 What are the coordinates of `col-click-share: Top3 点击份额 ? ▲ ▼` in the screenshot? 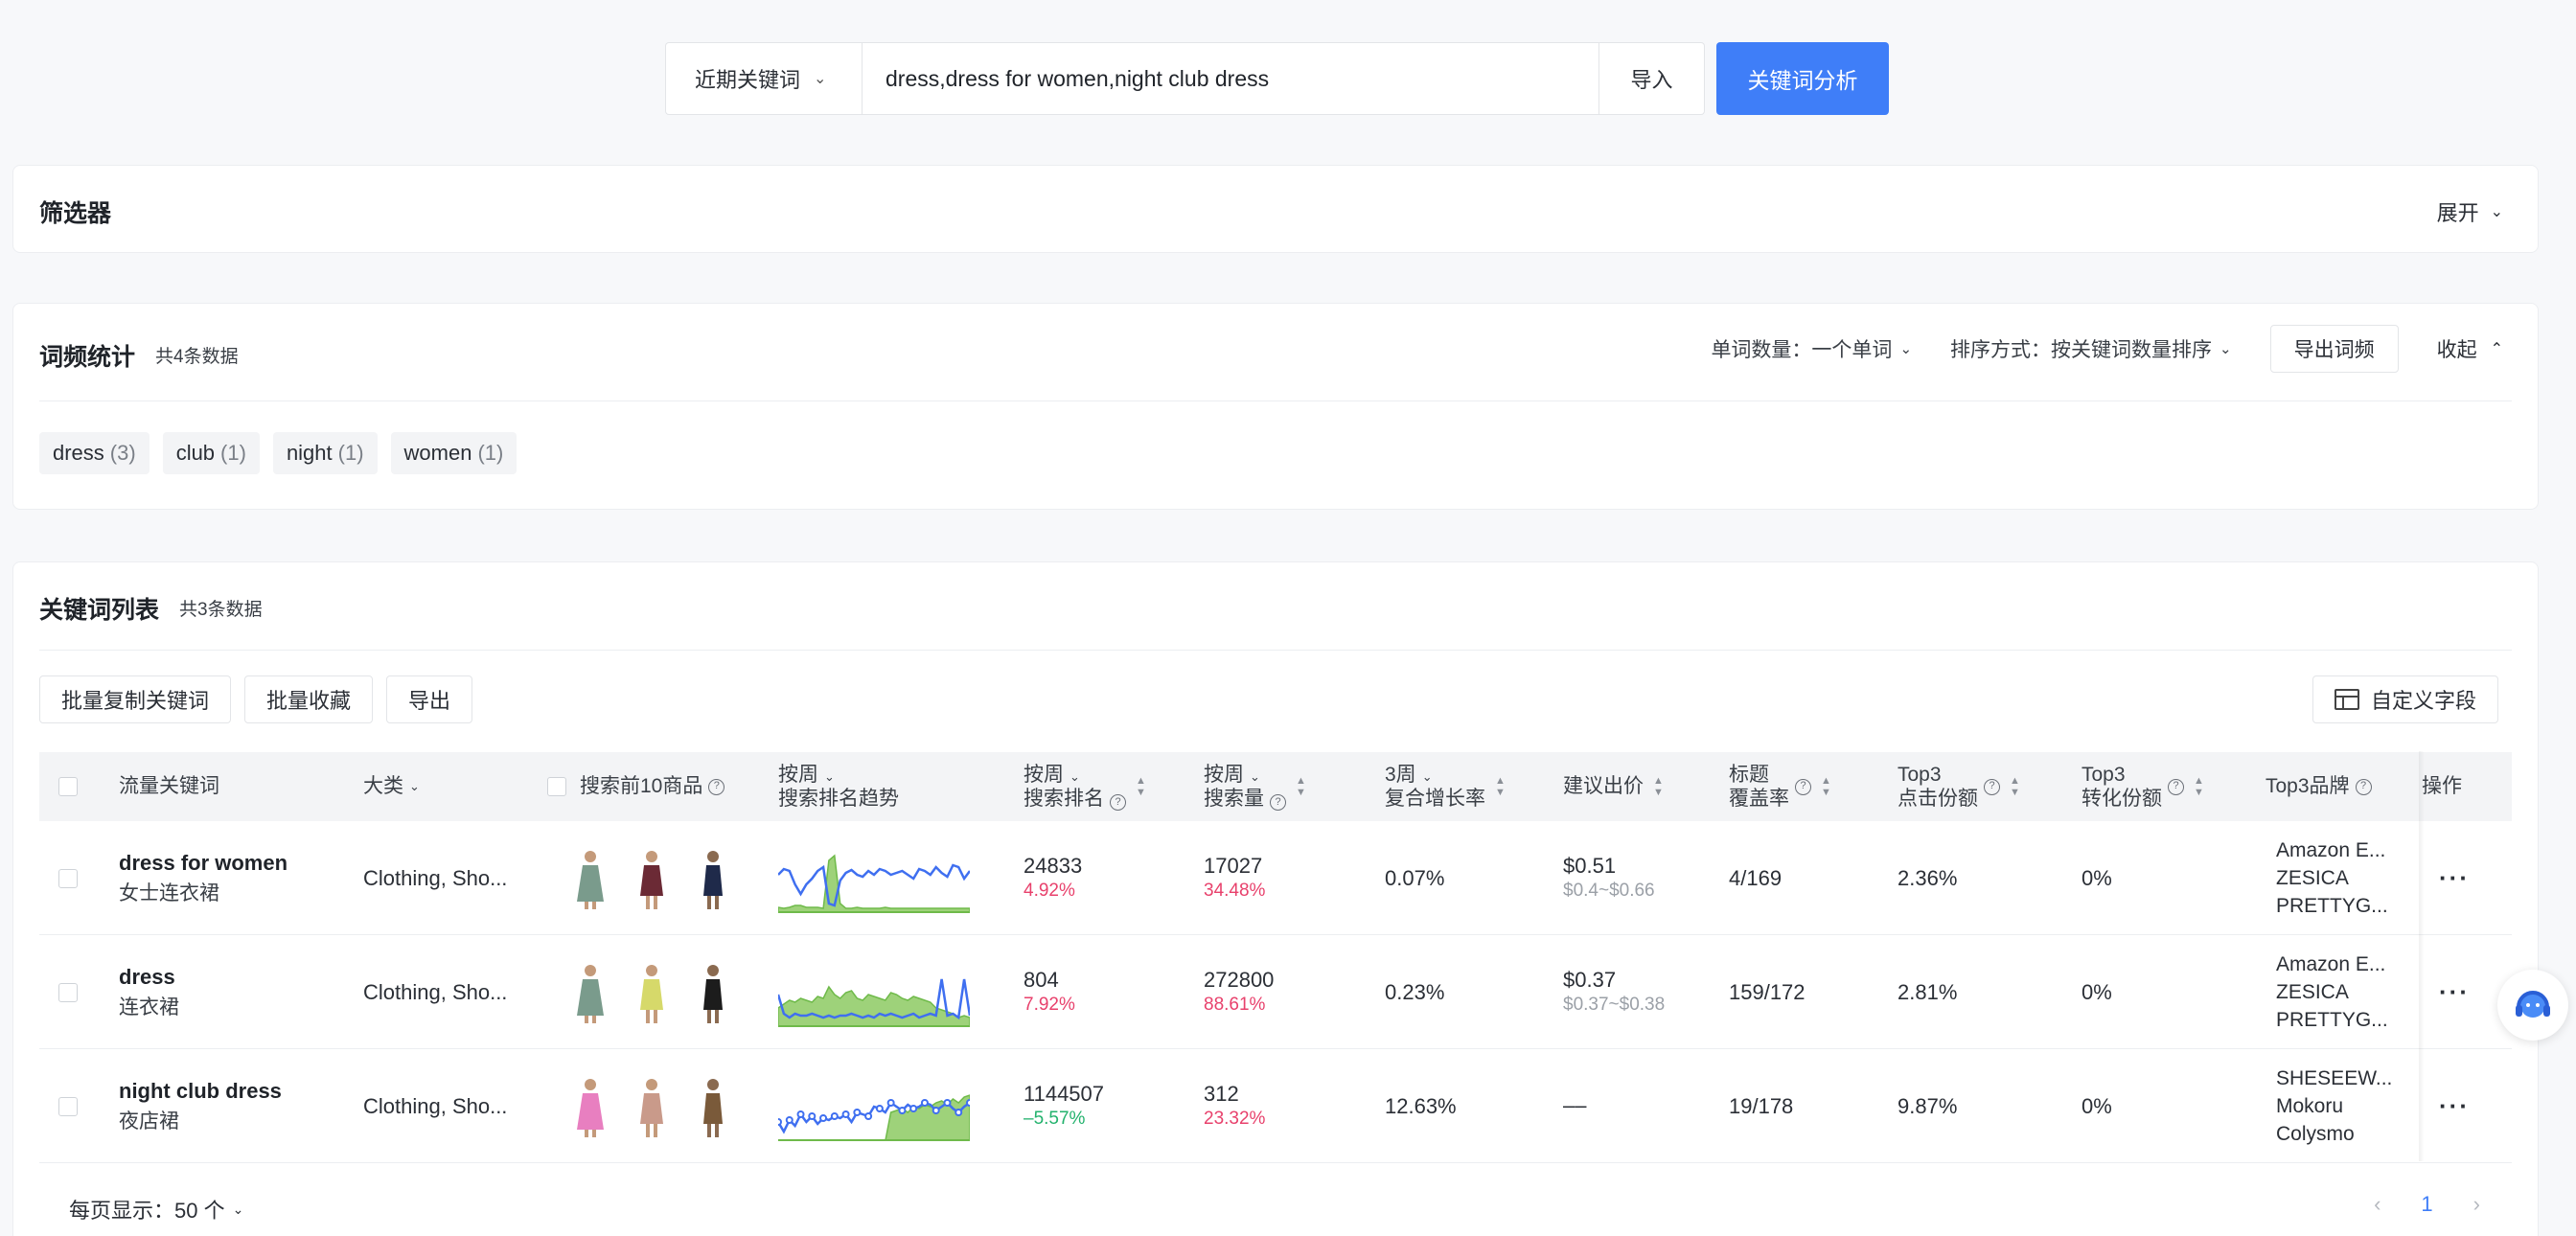 It's located at (1959, 786).